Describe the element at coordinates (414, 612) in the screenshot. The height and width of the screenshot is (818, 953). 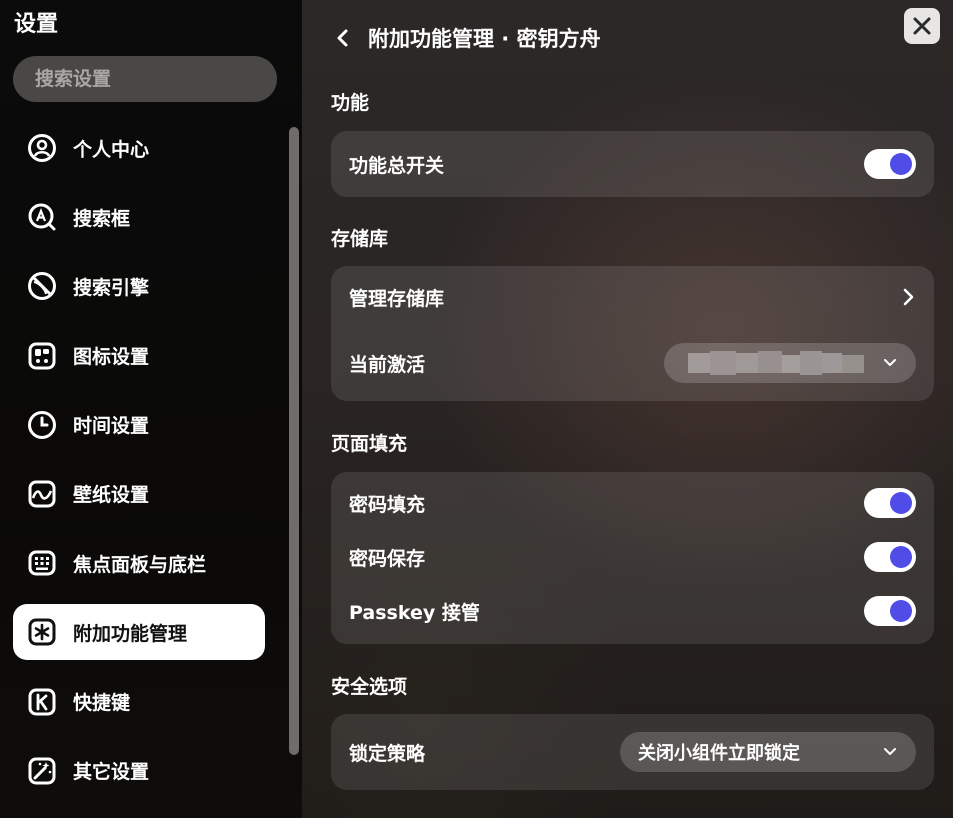
I see `passkey-label: Passkey 接管` at that location.